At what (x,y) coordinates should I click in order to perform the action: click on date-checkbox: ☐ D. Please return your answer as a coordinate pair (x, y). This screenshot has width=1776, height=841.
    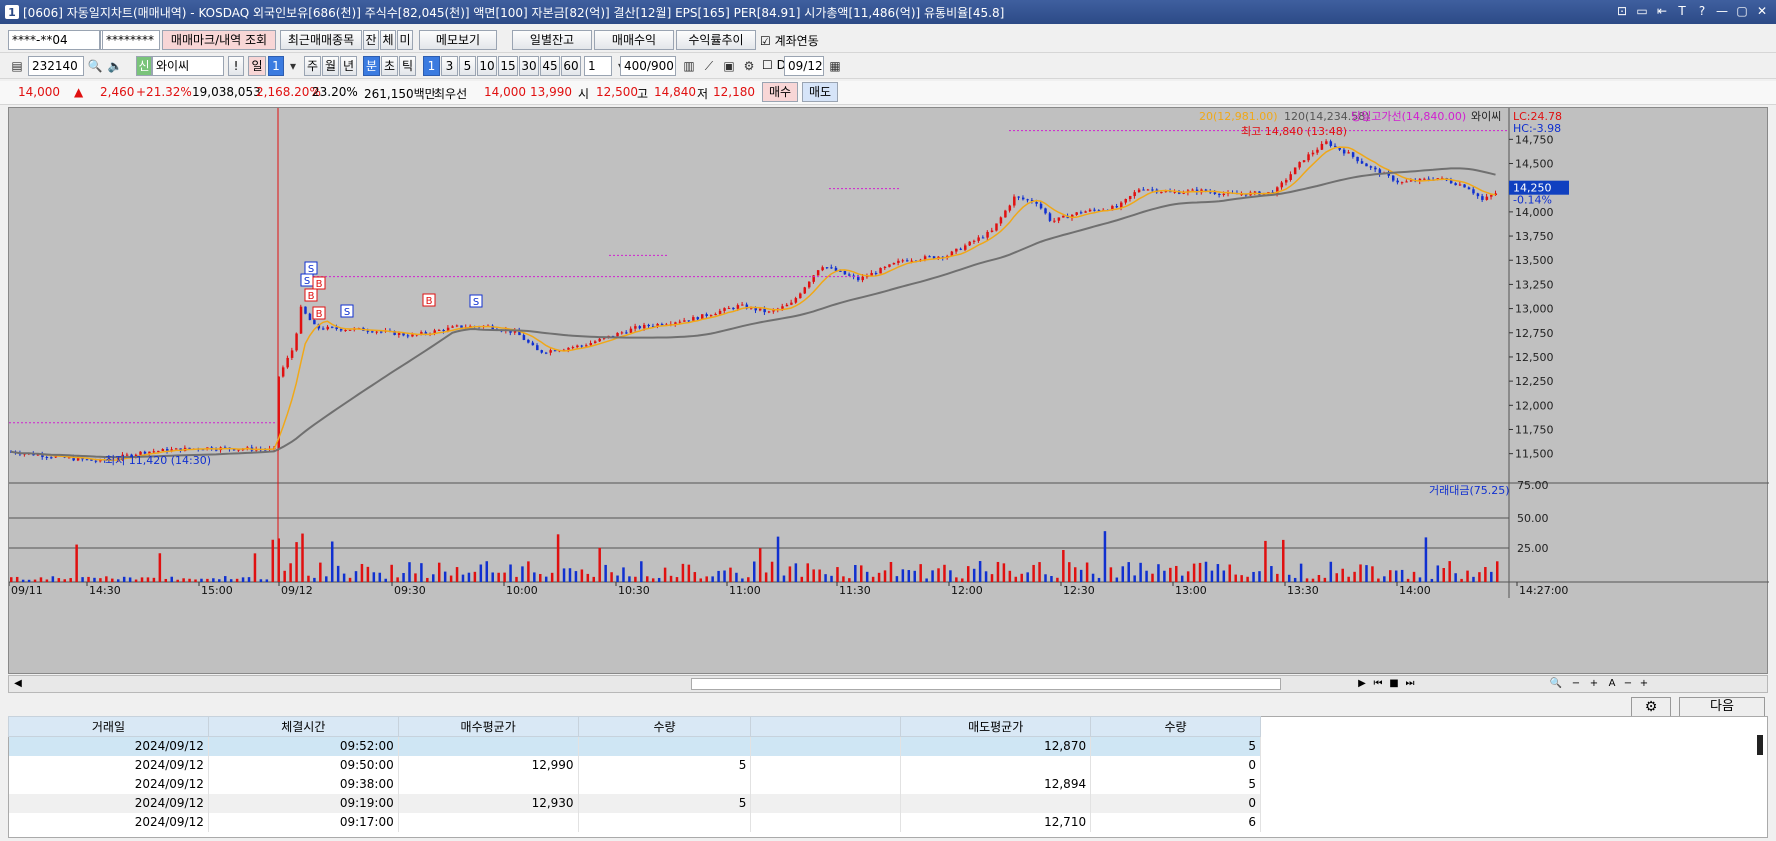
    Looking at the image, I should click on (774, 65).